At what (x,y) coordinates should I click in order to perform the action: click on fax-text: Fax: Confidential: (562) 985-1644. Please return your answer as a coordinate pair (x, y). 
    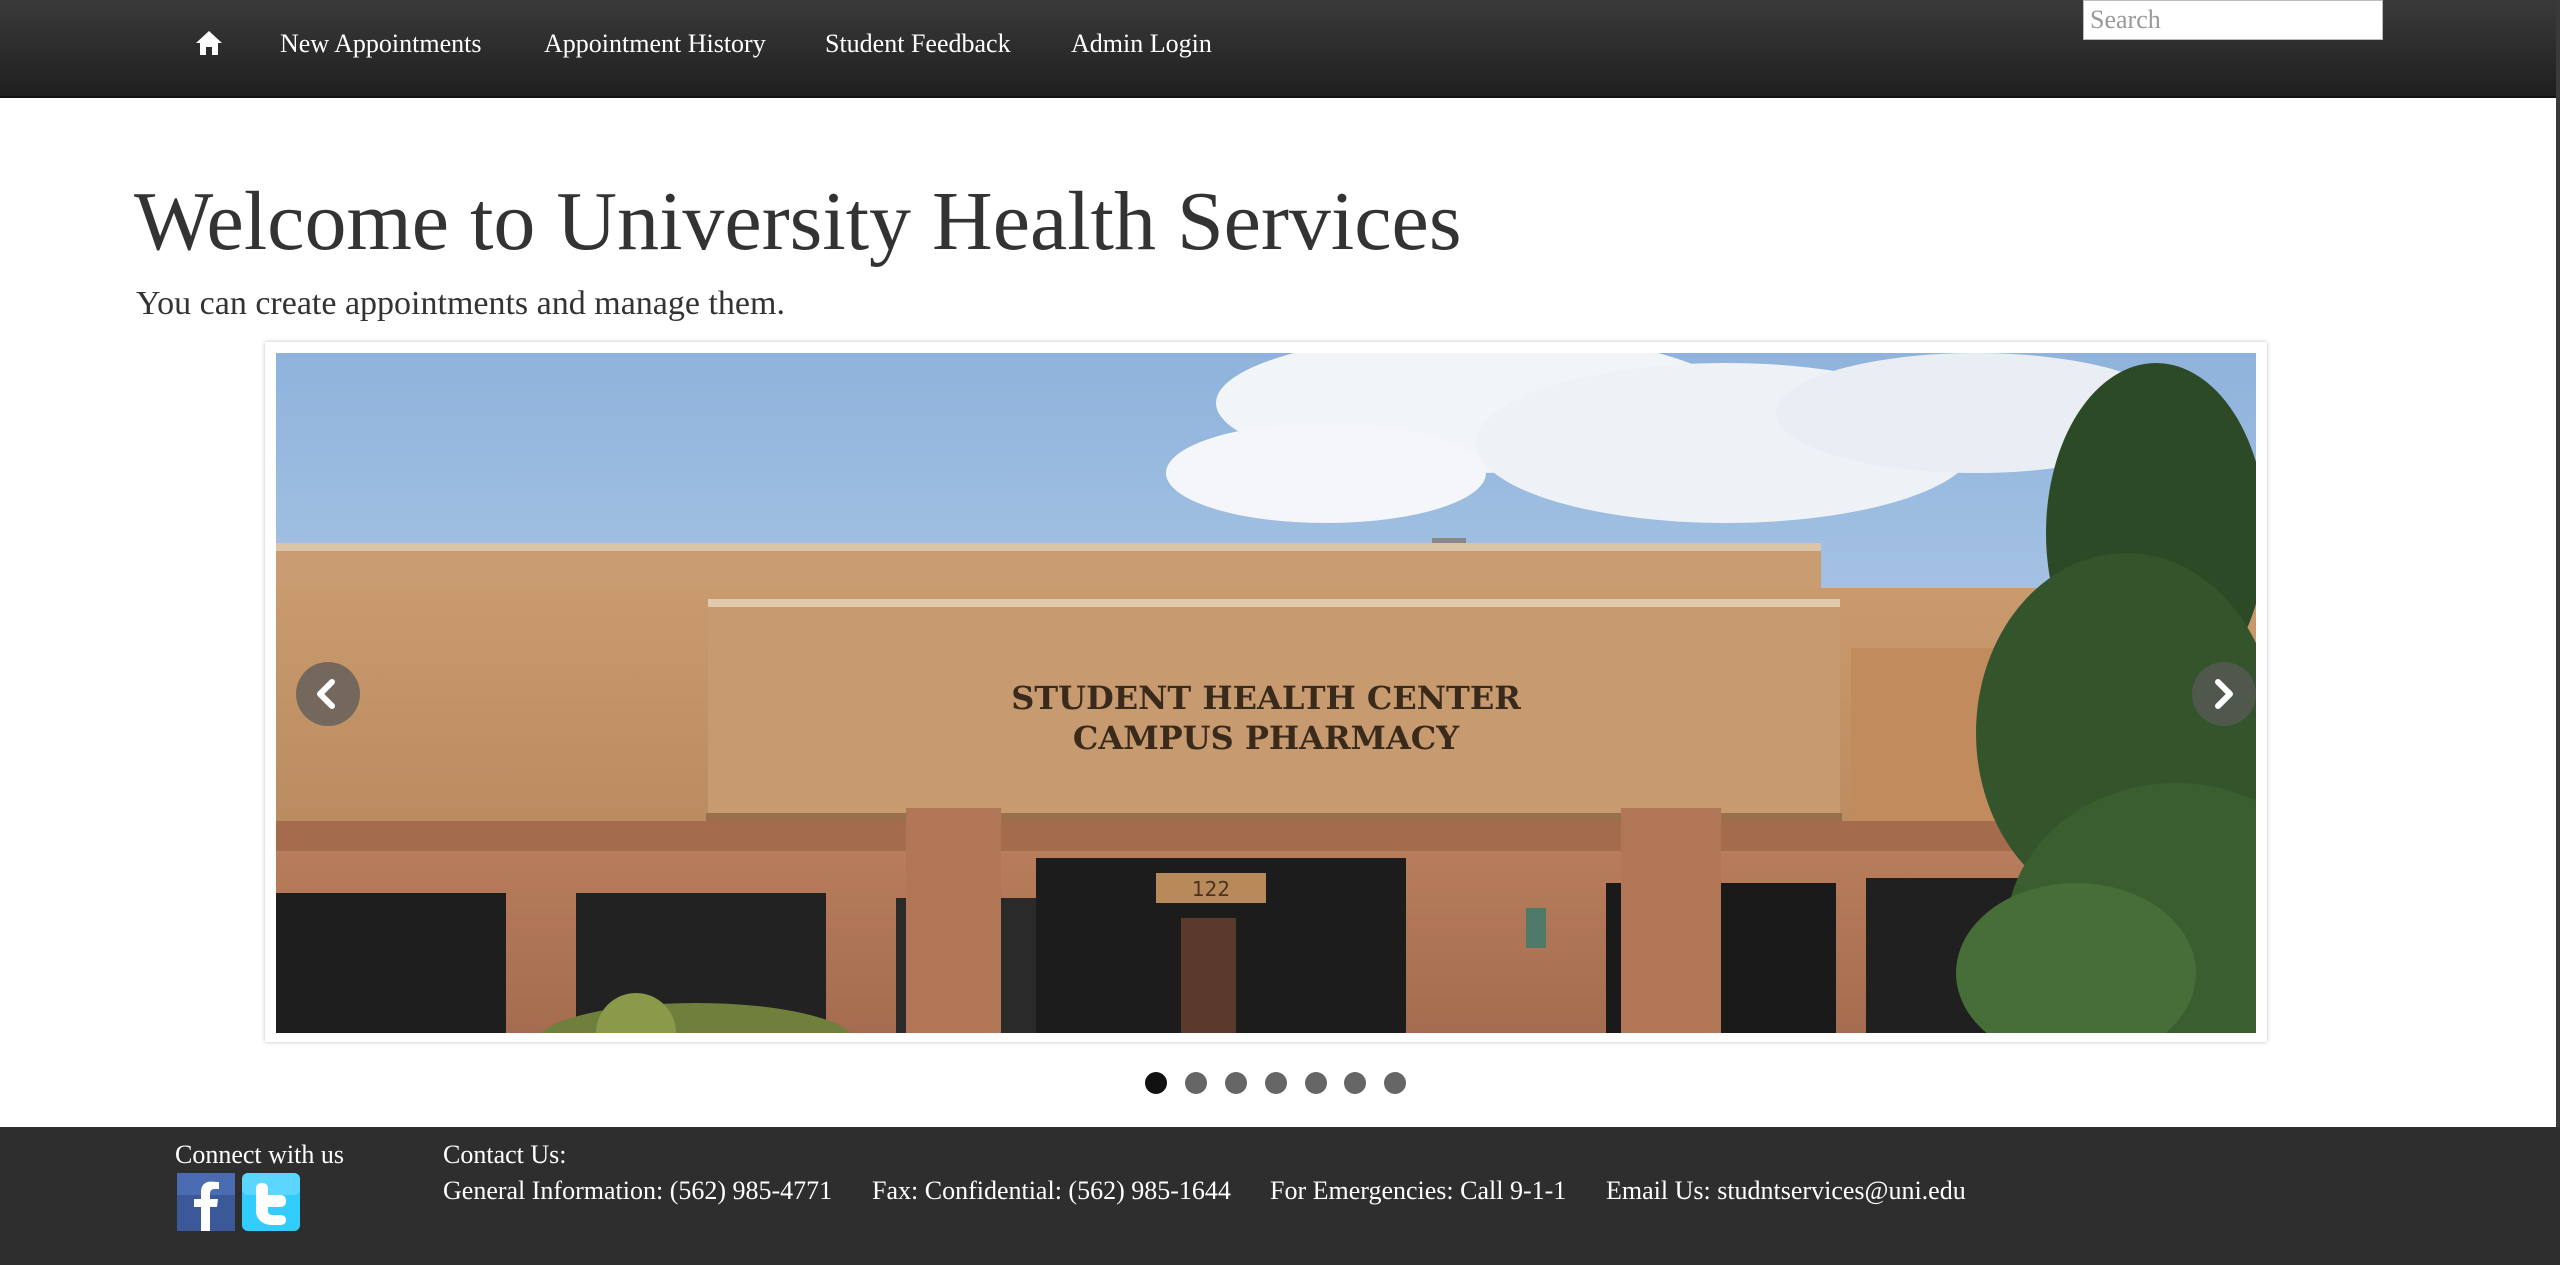
    Looking at the image, I should click on (1051, 1190).